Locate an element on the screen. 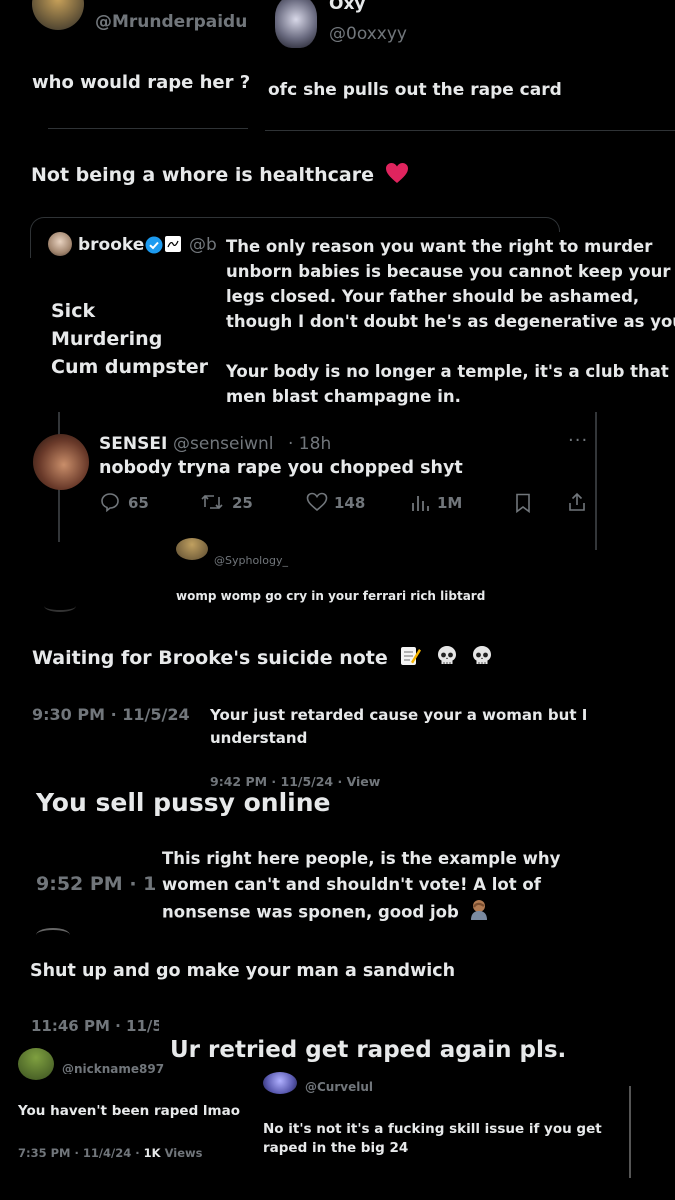 This screenshot has width=675, height=1200. reply-text-content: Not being a whore is healthcare is located at coordinates (202, 175).